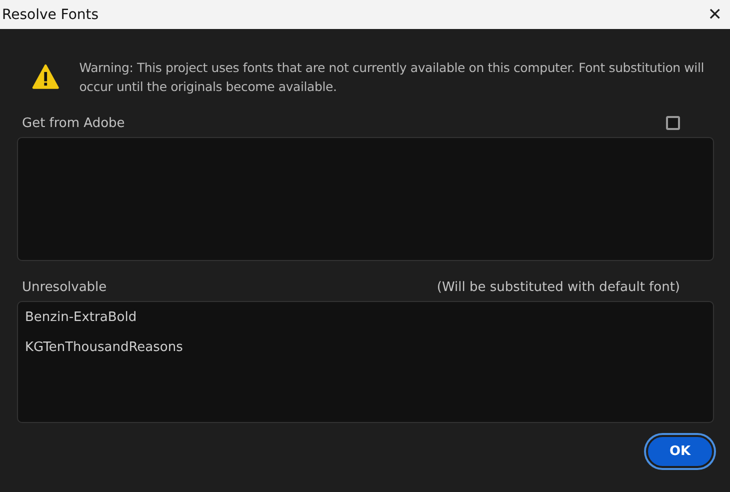 The height and width of the screenshot is (492, 730). What do you see at coordinates (558, 287) in the screenshot?
I see `section-note: (Will be substituted with default font)` at bounding box center [558, 287].